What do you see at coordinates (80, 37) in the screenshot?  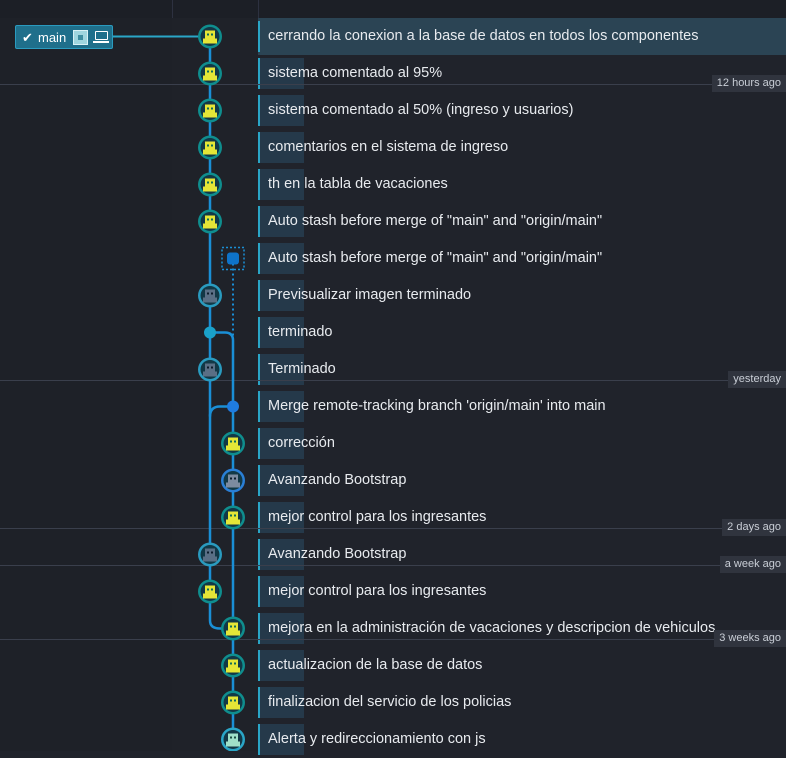 I see `avatar-icon` at bounding box center [80, 37].